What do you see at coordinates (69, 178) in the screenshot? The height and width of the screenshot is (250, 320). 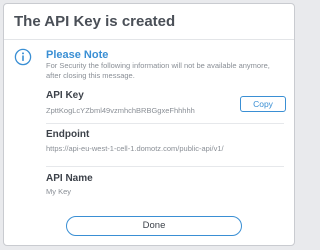 I see `api-name-label: API Name` at bounding box center [69, 178].